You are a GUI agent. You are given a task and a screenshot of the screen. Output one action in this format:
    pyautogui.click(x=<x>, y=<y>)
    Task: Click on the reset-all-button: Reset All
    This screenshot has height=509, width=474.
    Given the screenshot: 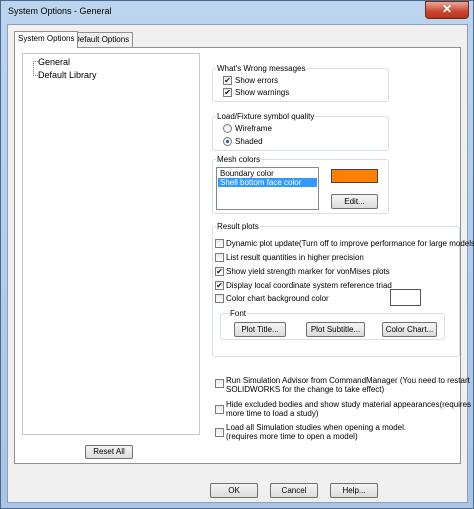 What is the action you would take?
    pyautogui.click(x=109, y=452)
    